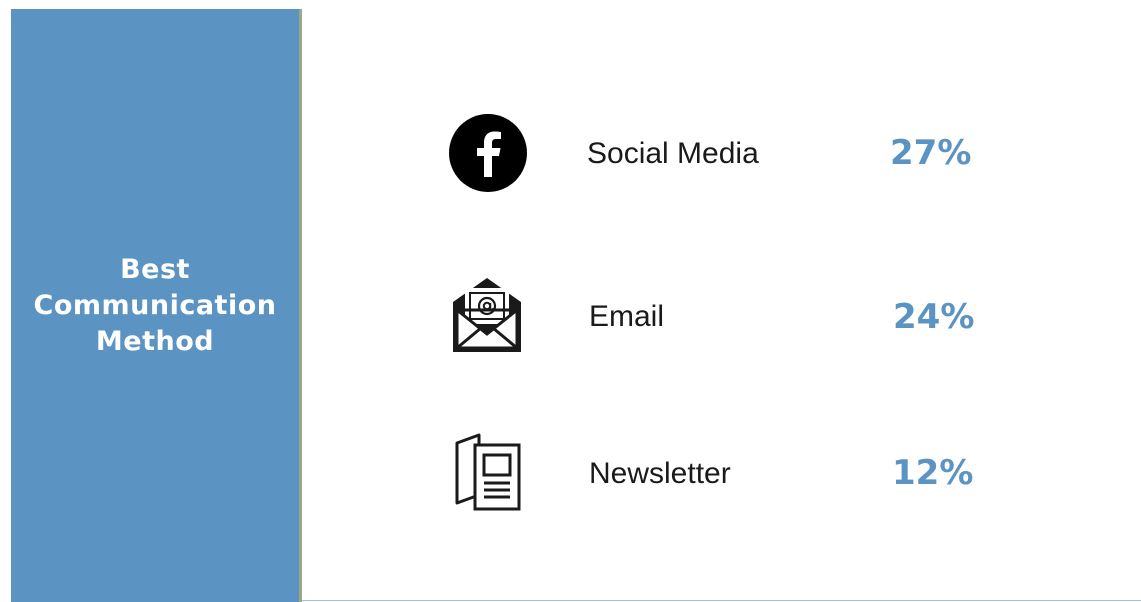 Image resolution: width=1141 pixels, height=602 pixels. What do you see at coordinates (487, 315) in the screenshot?
I see `envelope-at-icon` at bounding box center [487, 315].